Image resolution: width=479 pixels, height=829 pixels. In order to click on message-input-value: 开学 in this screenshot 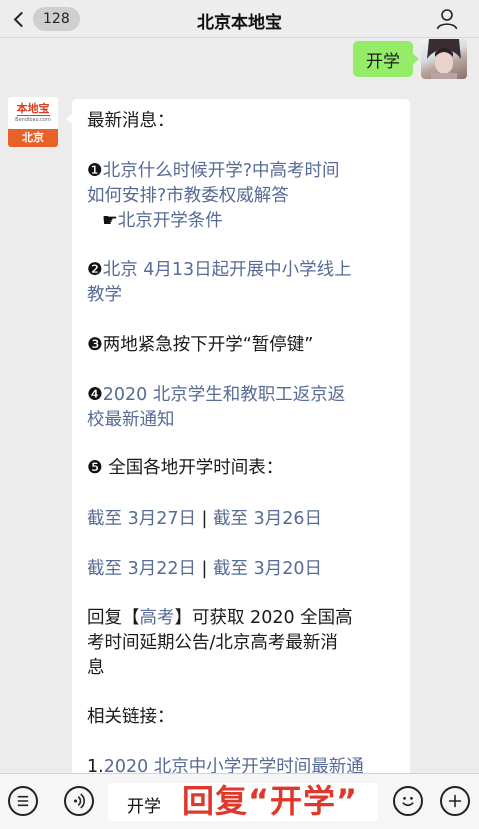, I will do `click(144, 807)`.